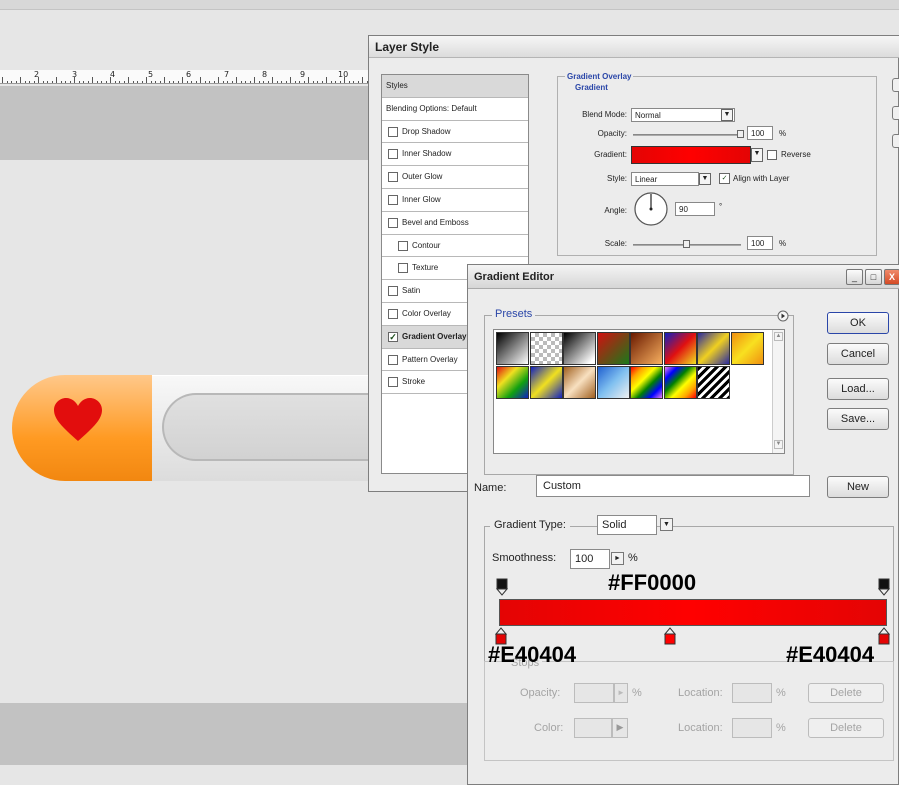 The image size is (899, 785). I want to click on align-with-layer-checkbox: ✓, so click(724, 178).